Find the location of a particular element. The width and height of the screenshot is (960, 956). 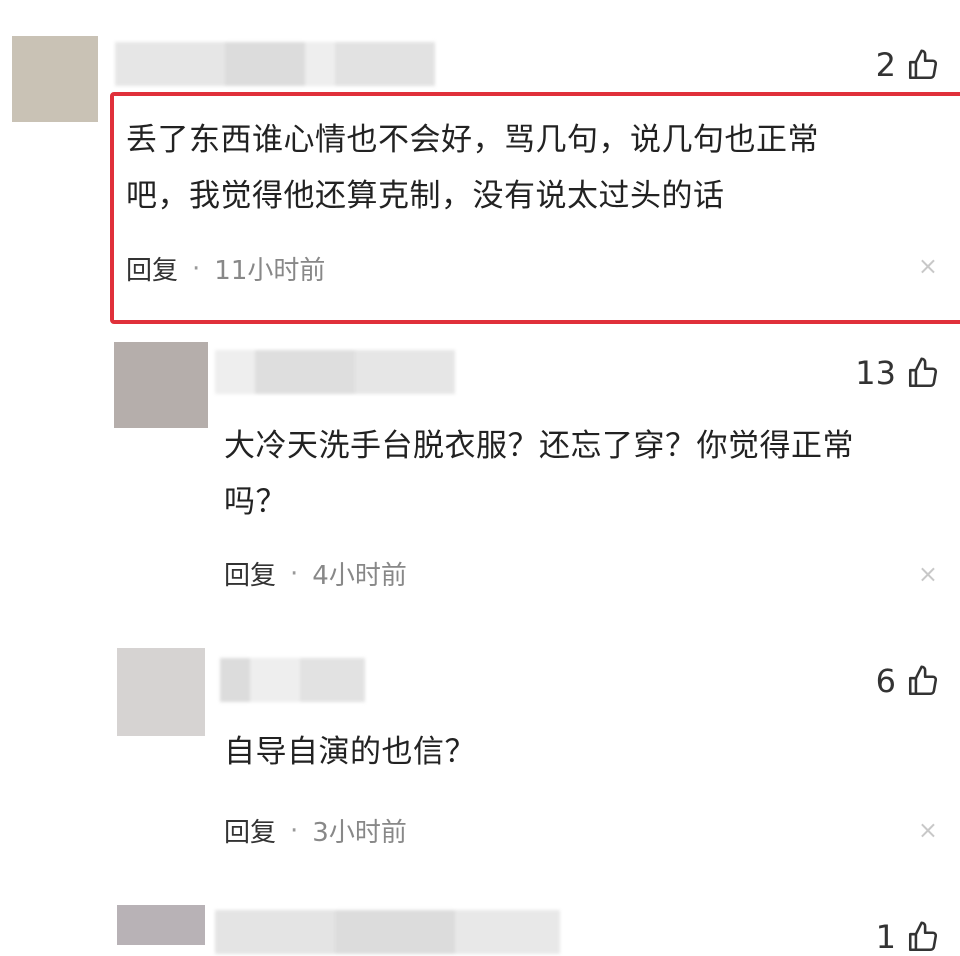

comment-meta: 回复 · 11小时前 is located at coordinates (225, 268).